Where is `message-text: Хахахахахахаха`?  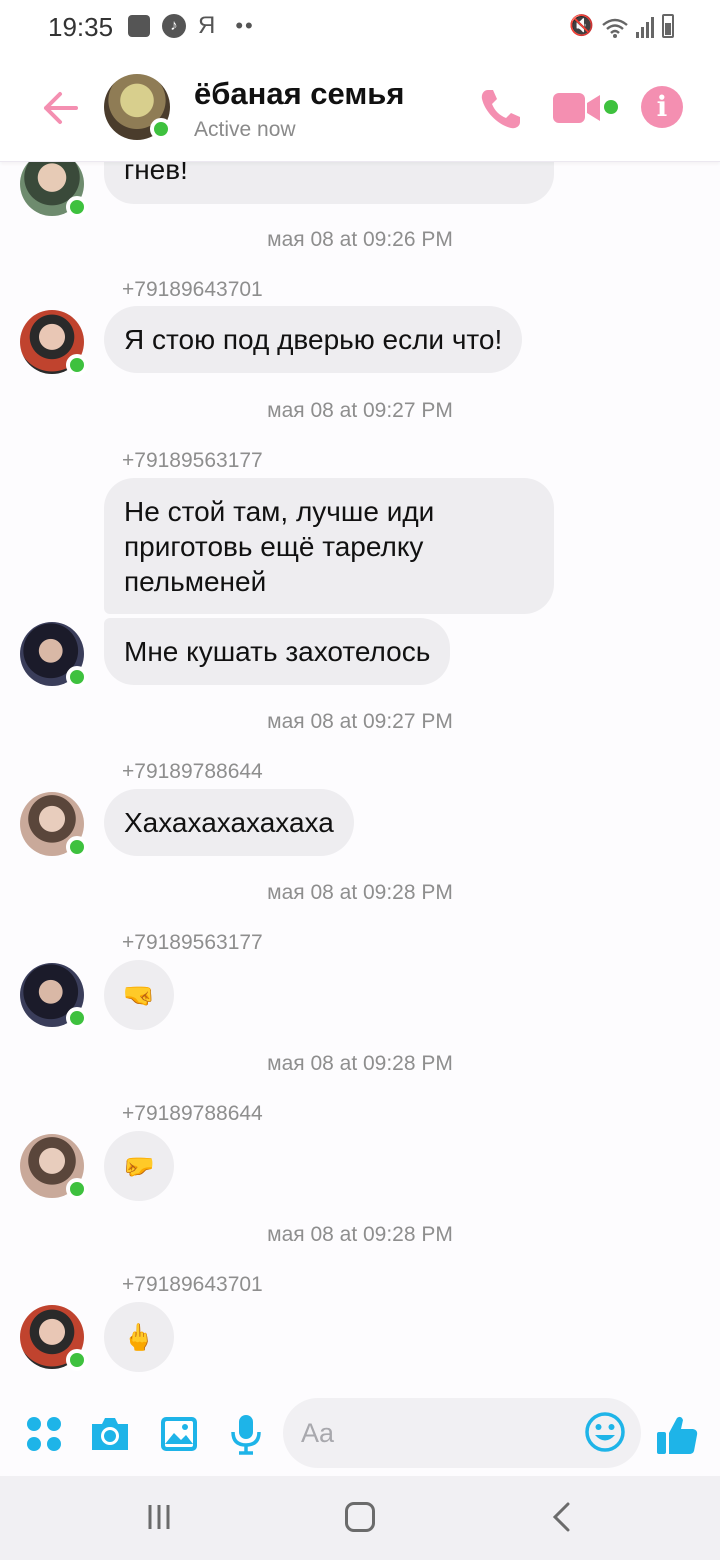 message-text: Хахахахахахаха is located at coordinates (229, 822).